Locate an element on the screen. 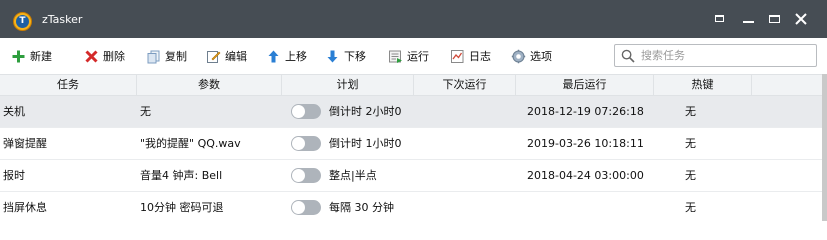 This screenshot has width=827, height=240. log-button: 日志 is located at coordinates (470, 56).